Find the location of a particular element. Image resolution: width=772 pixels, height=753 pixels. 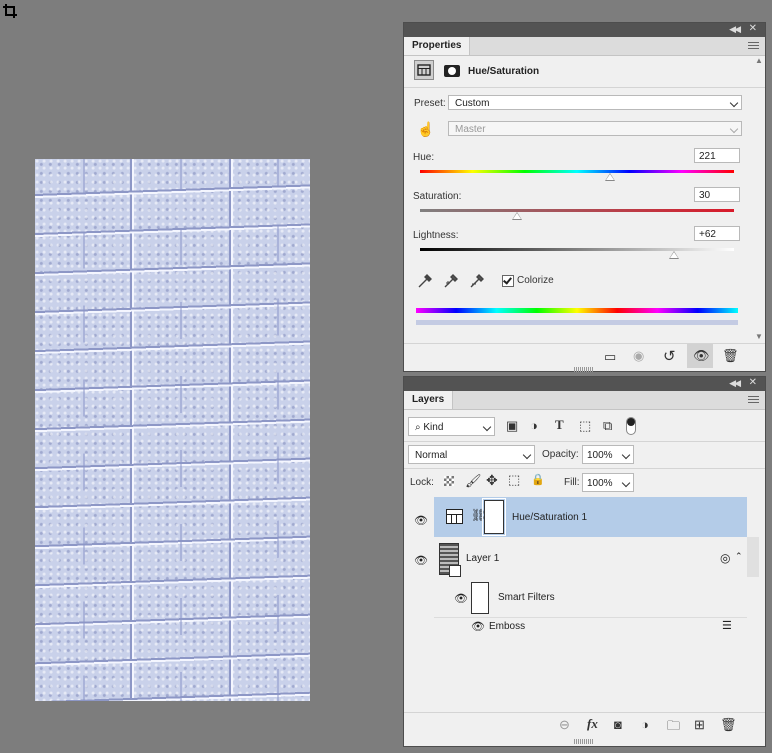

layer-row-layer-1: 👁 Layer 1 ◎ ⌃ is located at coordinates (575, 559).